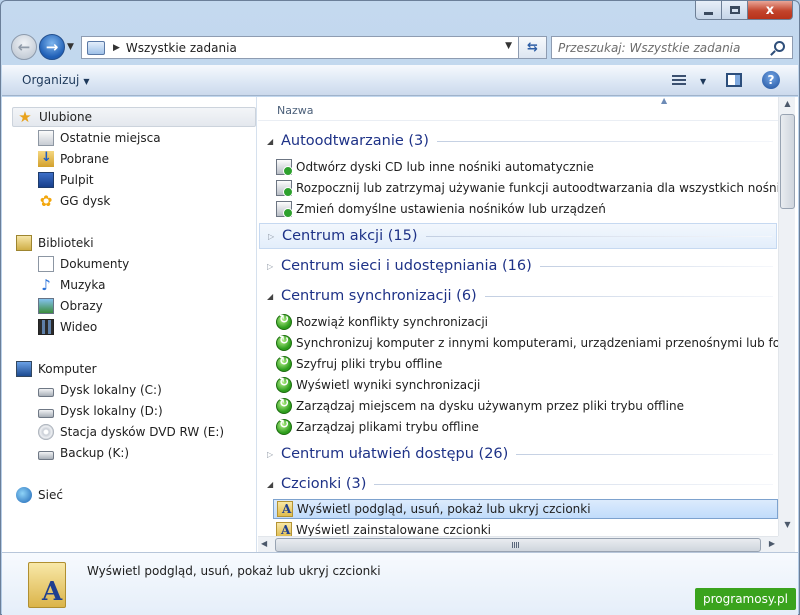 Image resolution: width=800 pixels, height=615 pixels. Describe the element at coordinates (518, 296) in the screenshot. I see `group-header-sync-center: ◢ Centrum synchronizacji (6)` at that location.